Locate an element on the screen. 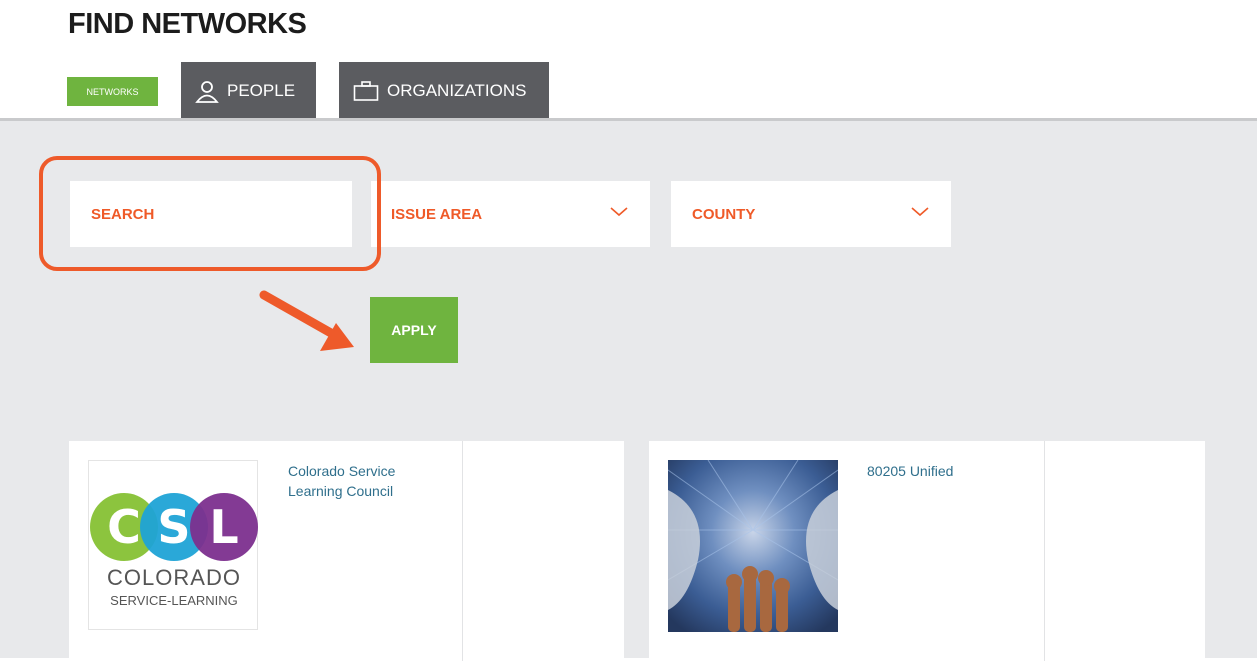 This screenshot has width=1257, height=661. logo-letter-s: S is located at coordinates (173, 527).